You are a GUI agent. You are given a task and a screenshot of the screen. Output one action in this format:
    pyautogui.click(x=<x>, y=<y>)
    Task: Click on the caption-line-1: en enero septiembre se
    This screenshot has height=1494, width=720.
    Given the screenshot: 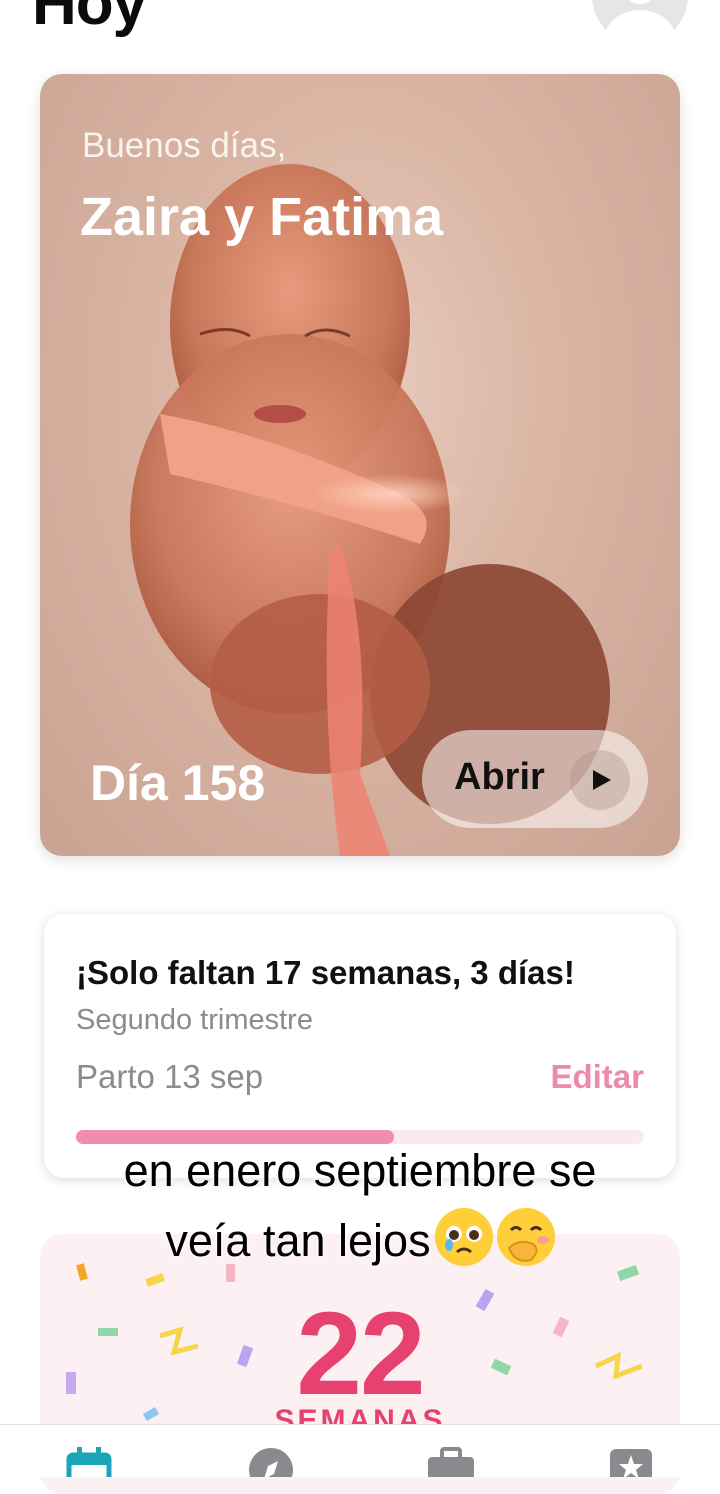 What is the action you would take?
    pyautogui.click(x=360, y=1170)
    